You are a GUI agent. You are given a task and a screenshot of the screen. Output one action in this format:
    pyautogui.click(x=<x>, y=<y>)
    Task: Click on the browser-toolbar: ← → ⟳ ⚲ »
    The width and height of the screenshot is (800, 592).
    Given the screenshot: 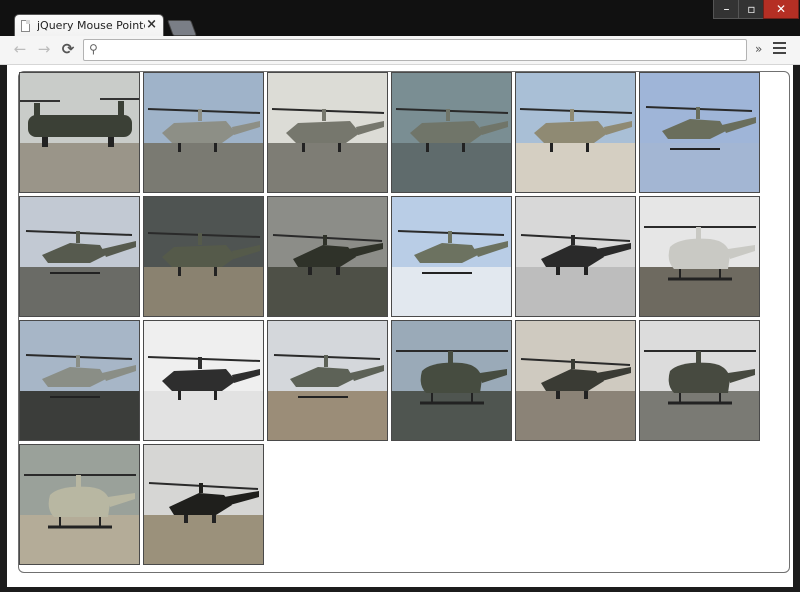 What is the action you would take?
    pyautogui.click(x=400, y=50)
    